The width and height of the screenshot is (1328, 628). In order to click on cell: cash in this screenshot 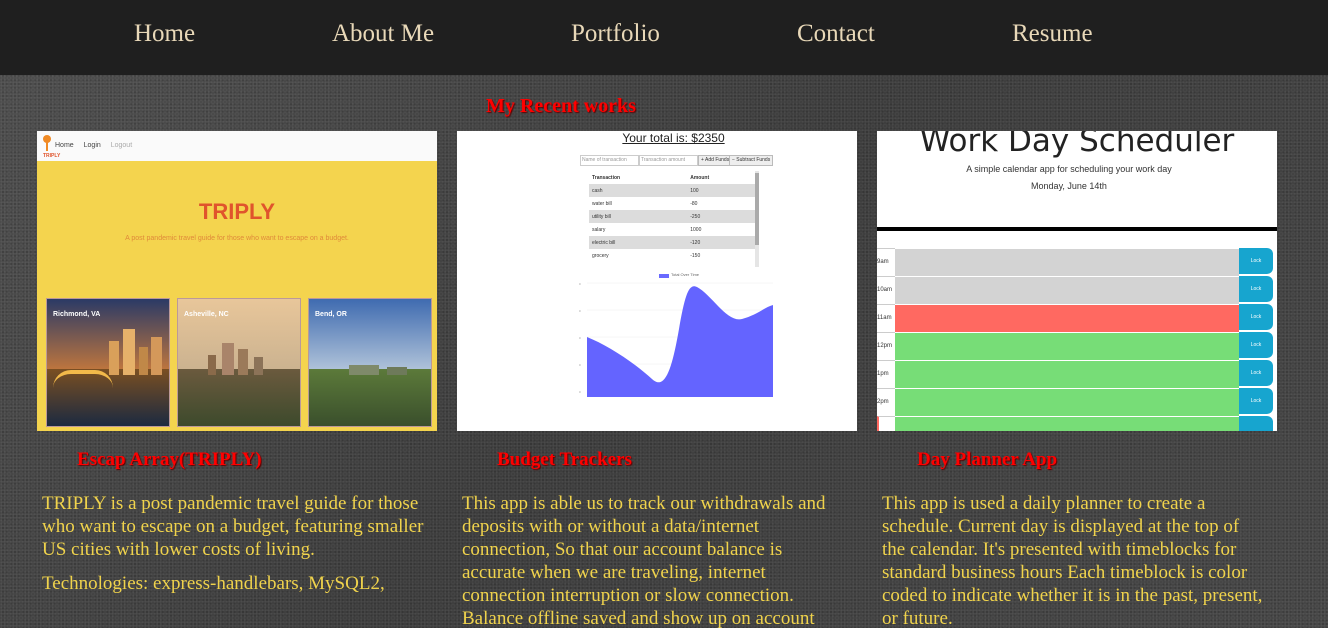, I will do `click(638, 190)`.